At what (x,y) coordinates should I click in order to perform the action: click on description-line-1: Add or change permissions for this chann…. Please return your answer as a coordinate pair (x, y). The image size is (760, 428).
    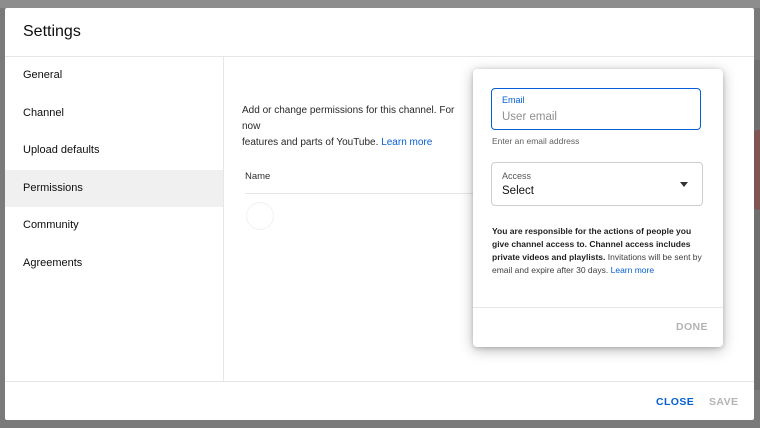
    Looking at the image, I should click on (348, 118).